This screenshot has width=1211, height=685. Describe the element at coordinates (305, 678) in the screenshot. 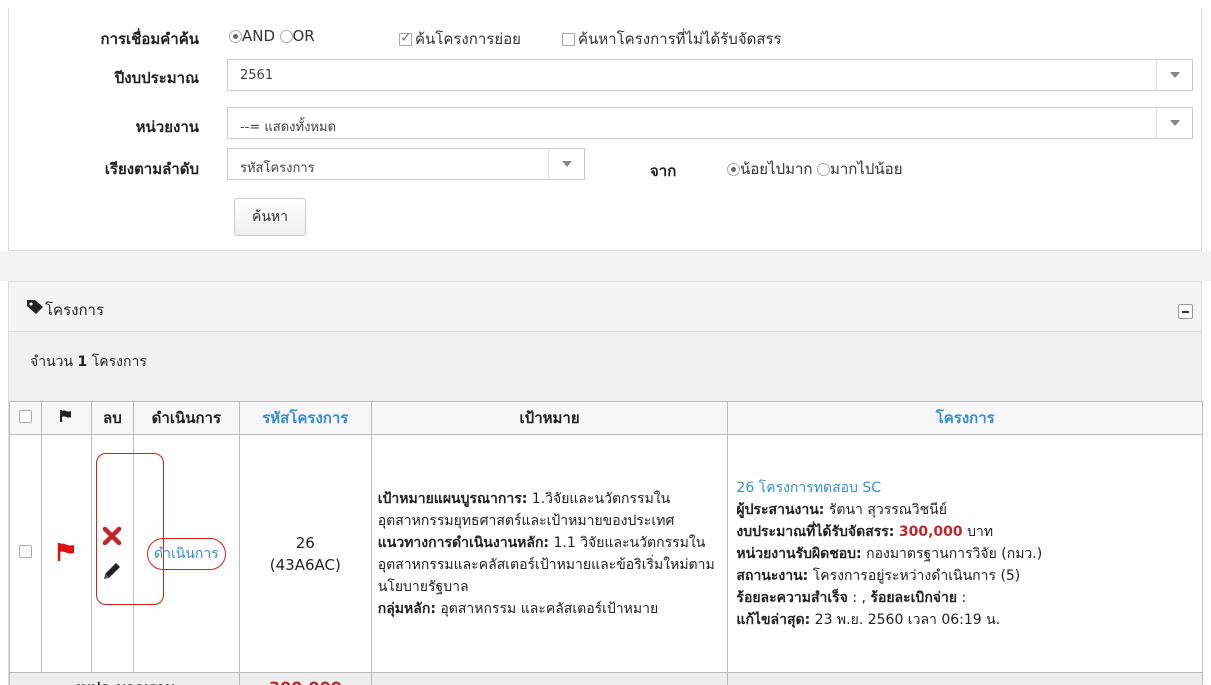

I see `total-value: 300,000` at that location.